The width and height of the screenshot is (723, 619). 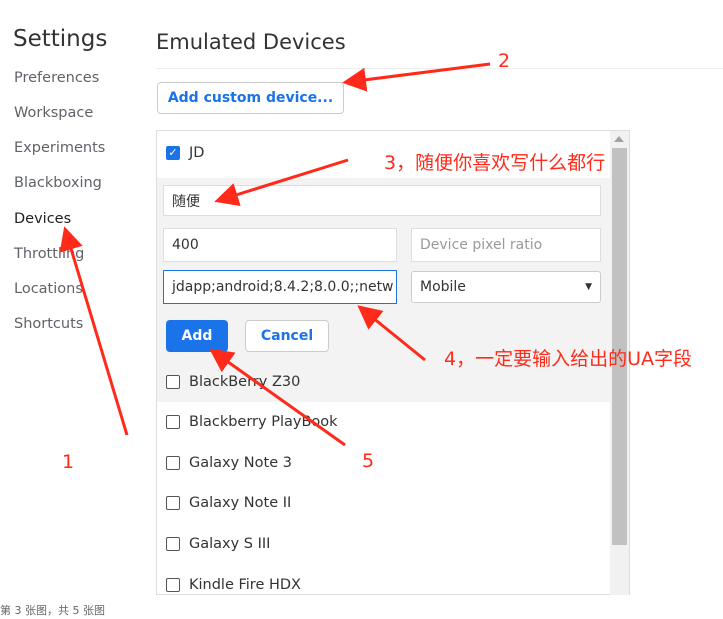 What do you see at coordinates (495, 163) in the screenshot?
I see `annotation-3: 3，随便你喜欢写什么都行` at bounding box center [495, 163].